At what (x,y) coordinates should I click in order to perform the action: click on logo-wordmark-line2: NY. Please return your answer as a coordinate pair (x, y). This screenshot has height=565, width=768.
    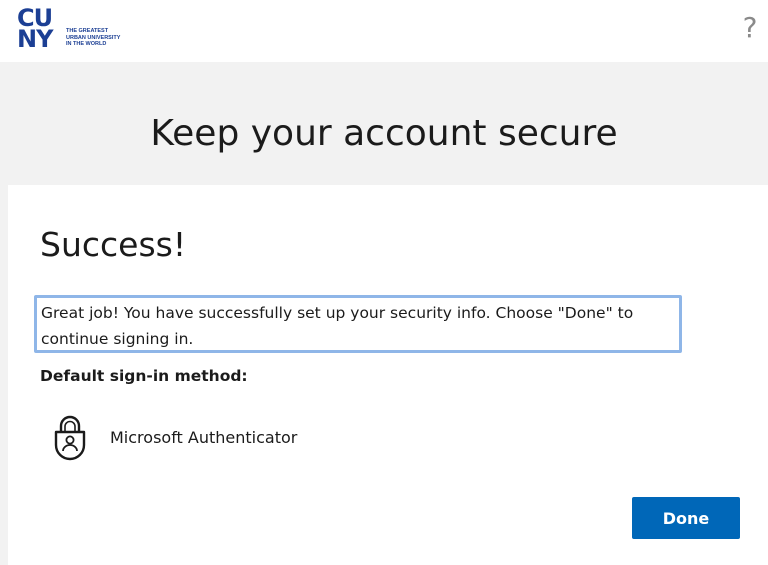
    Looking at the image, I should click on (35, 39).